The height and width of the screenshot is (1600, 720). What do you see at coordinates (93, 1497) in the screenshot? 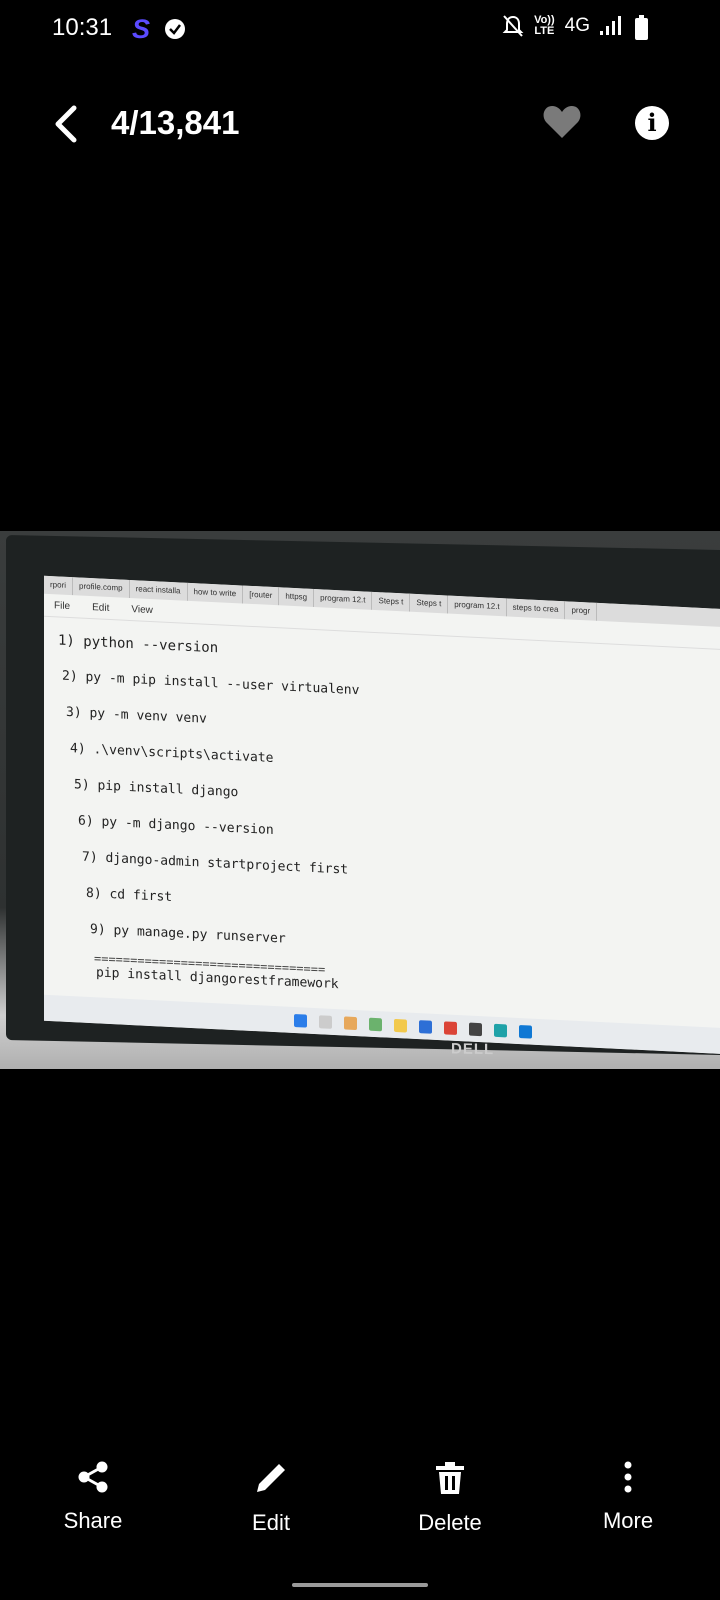
I see `share-button: Share` at bounding box center [93, 1497].